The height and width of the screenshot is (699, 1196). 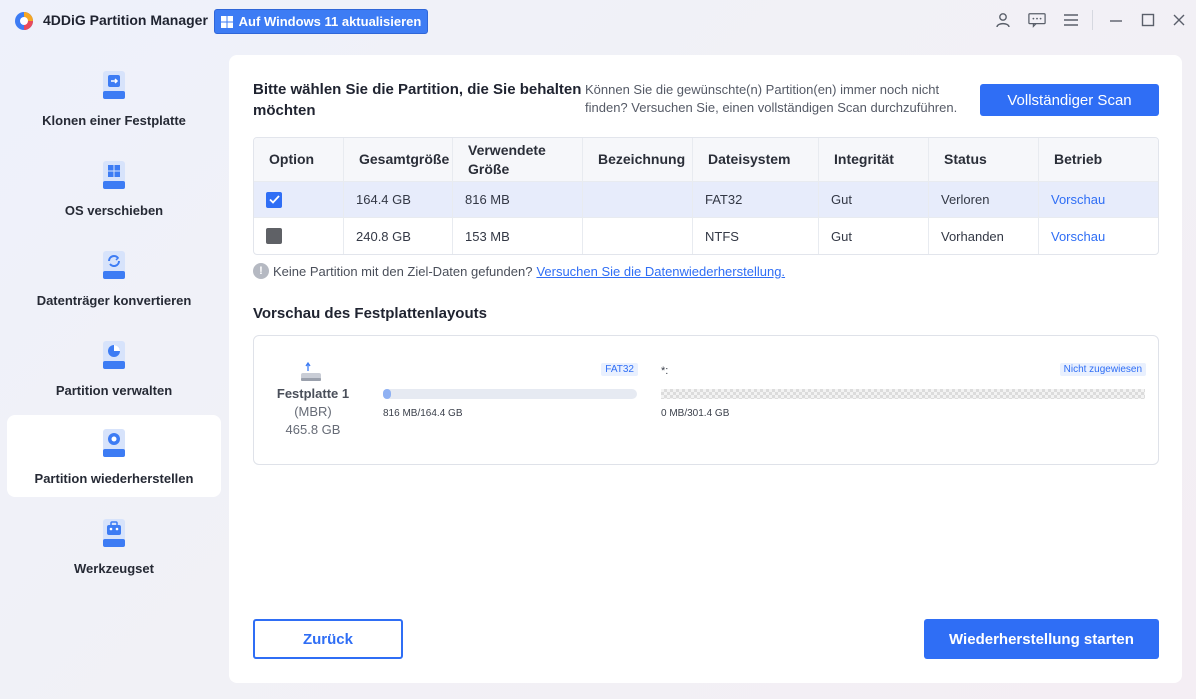 I want to click on column-header: Integrität, so click(x=874, y=159).